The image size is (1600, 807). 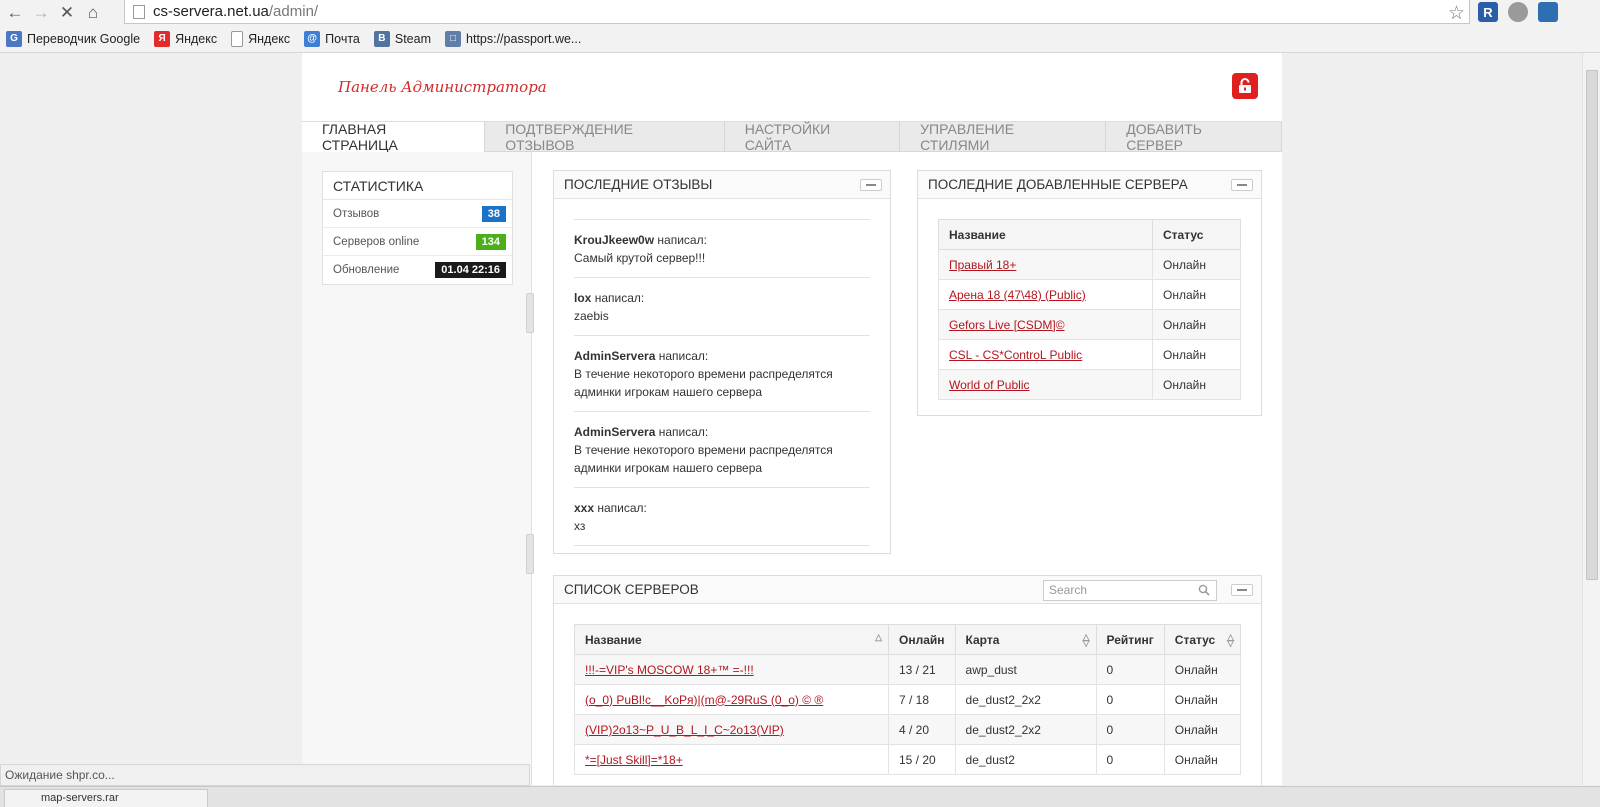 I want to click on bookmark-steam: B Steam, so click(x=402, y=38).